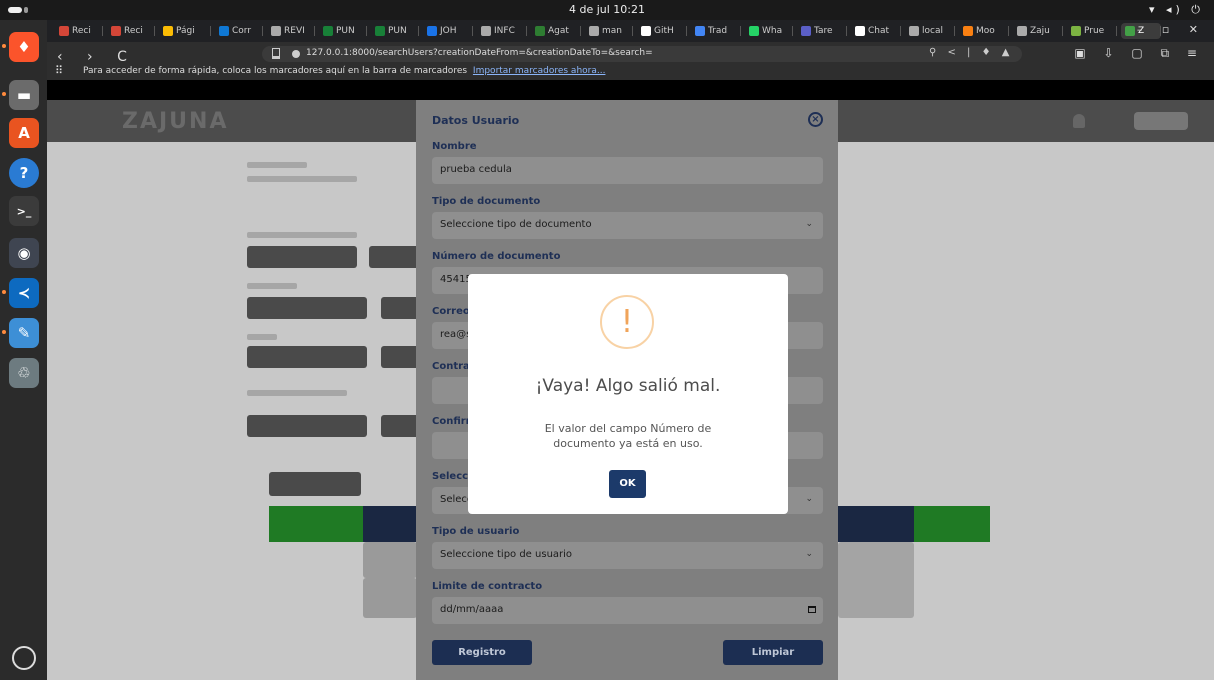  Describe the element at coordinates (627, 225) in the screenshot. I see `document-type-select: Seleccione tipo de documento ⌄` at that location.